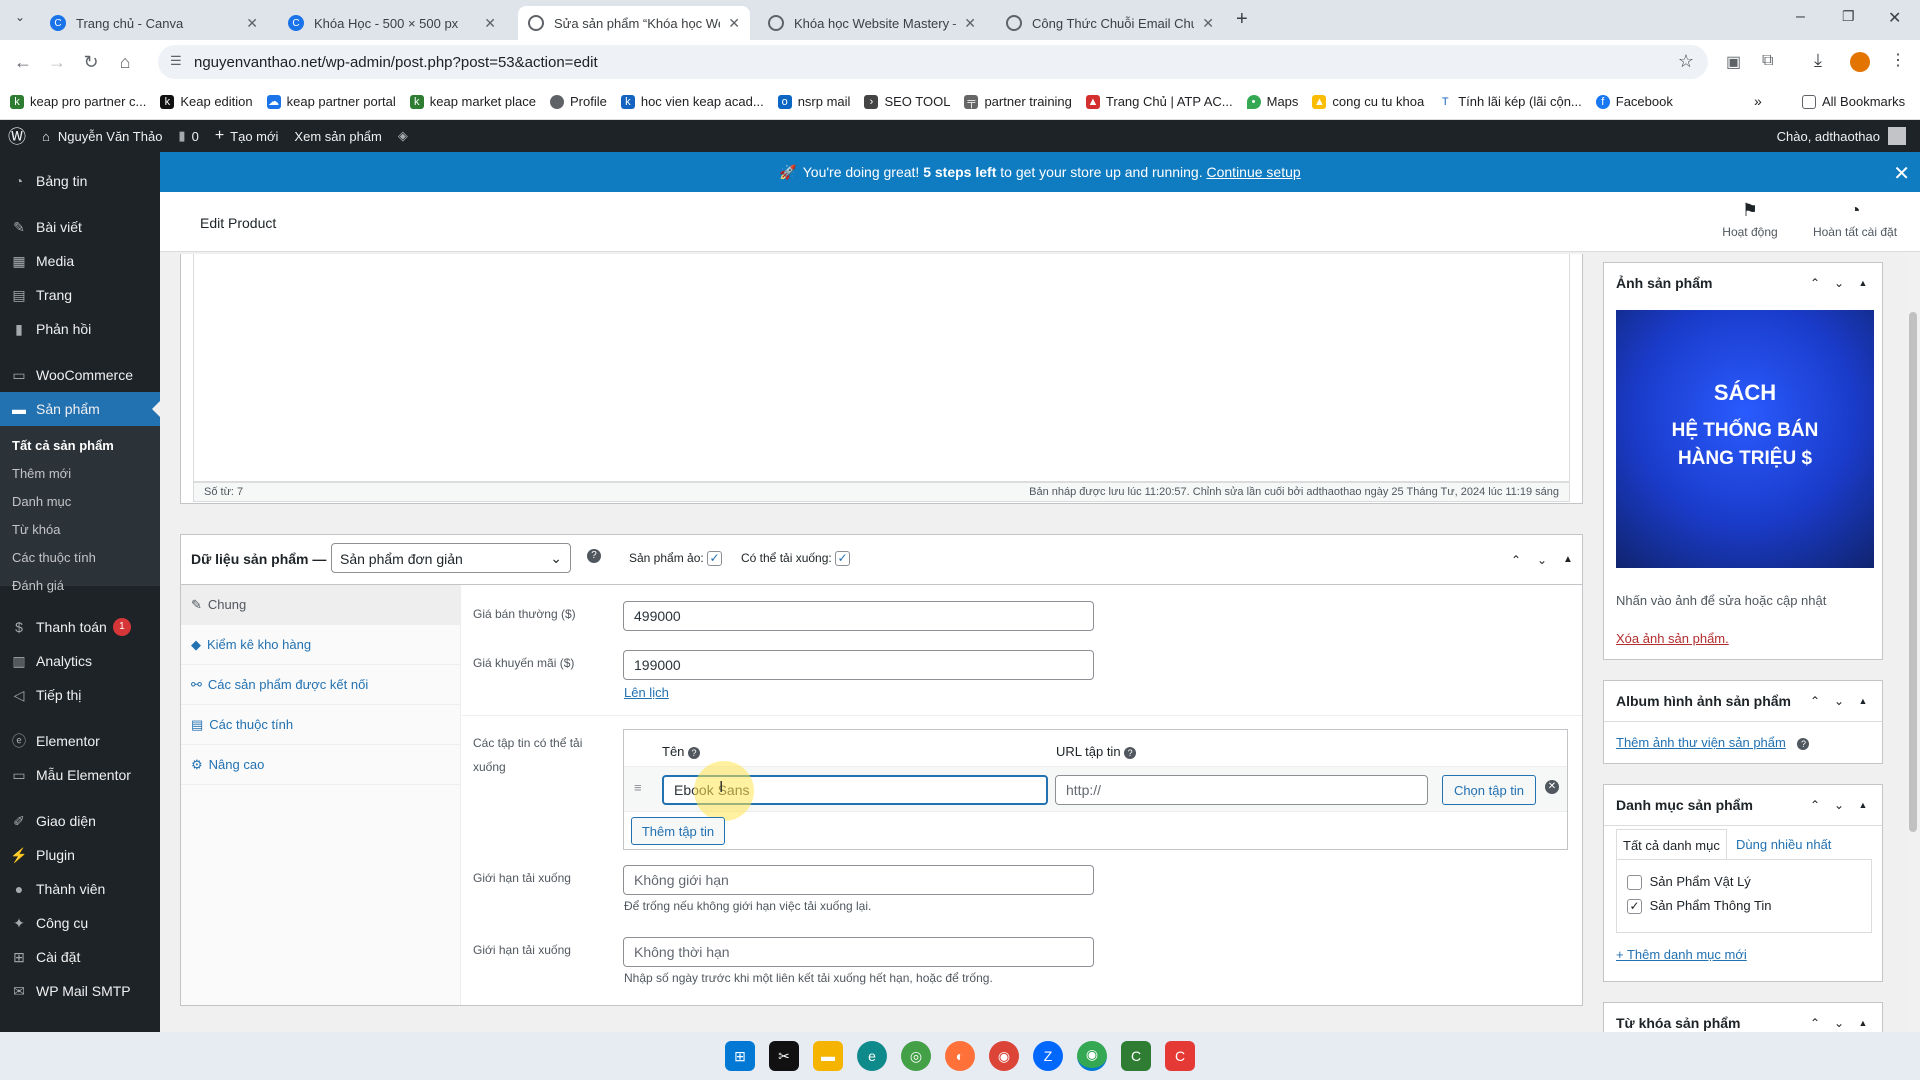 The image size is (1920, 1080). What do you see at coordinates (1242, 19) in the screenshot?
I see `new-tab-plus-icon: +` at bounding box center [1242, 19].